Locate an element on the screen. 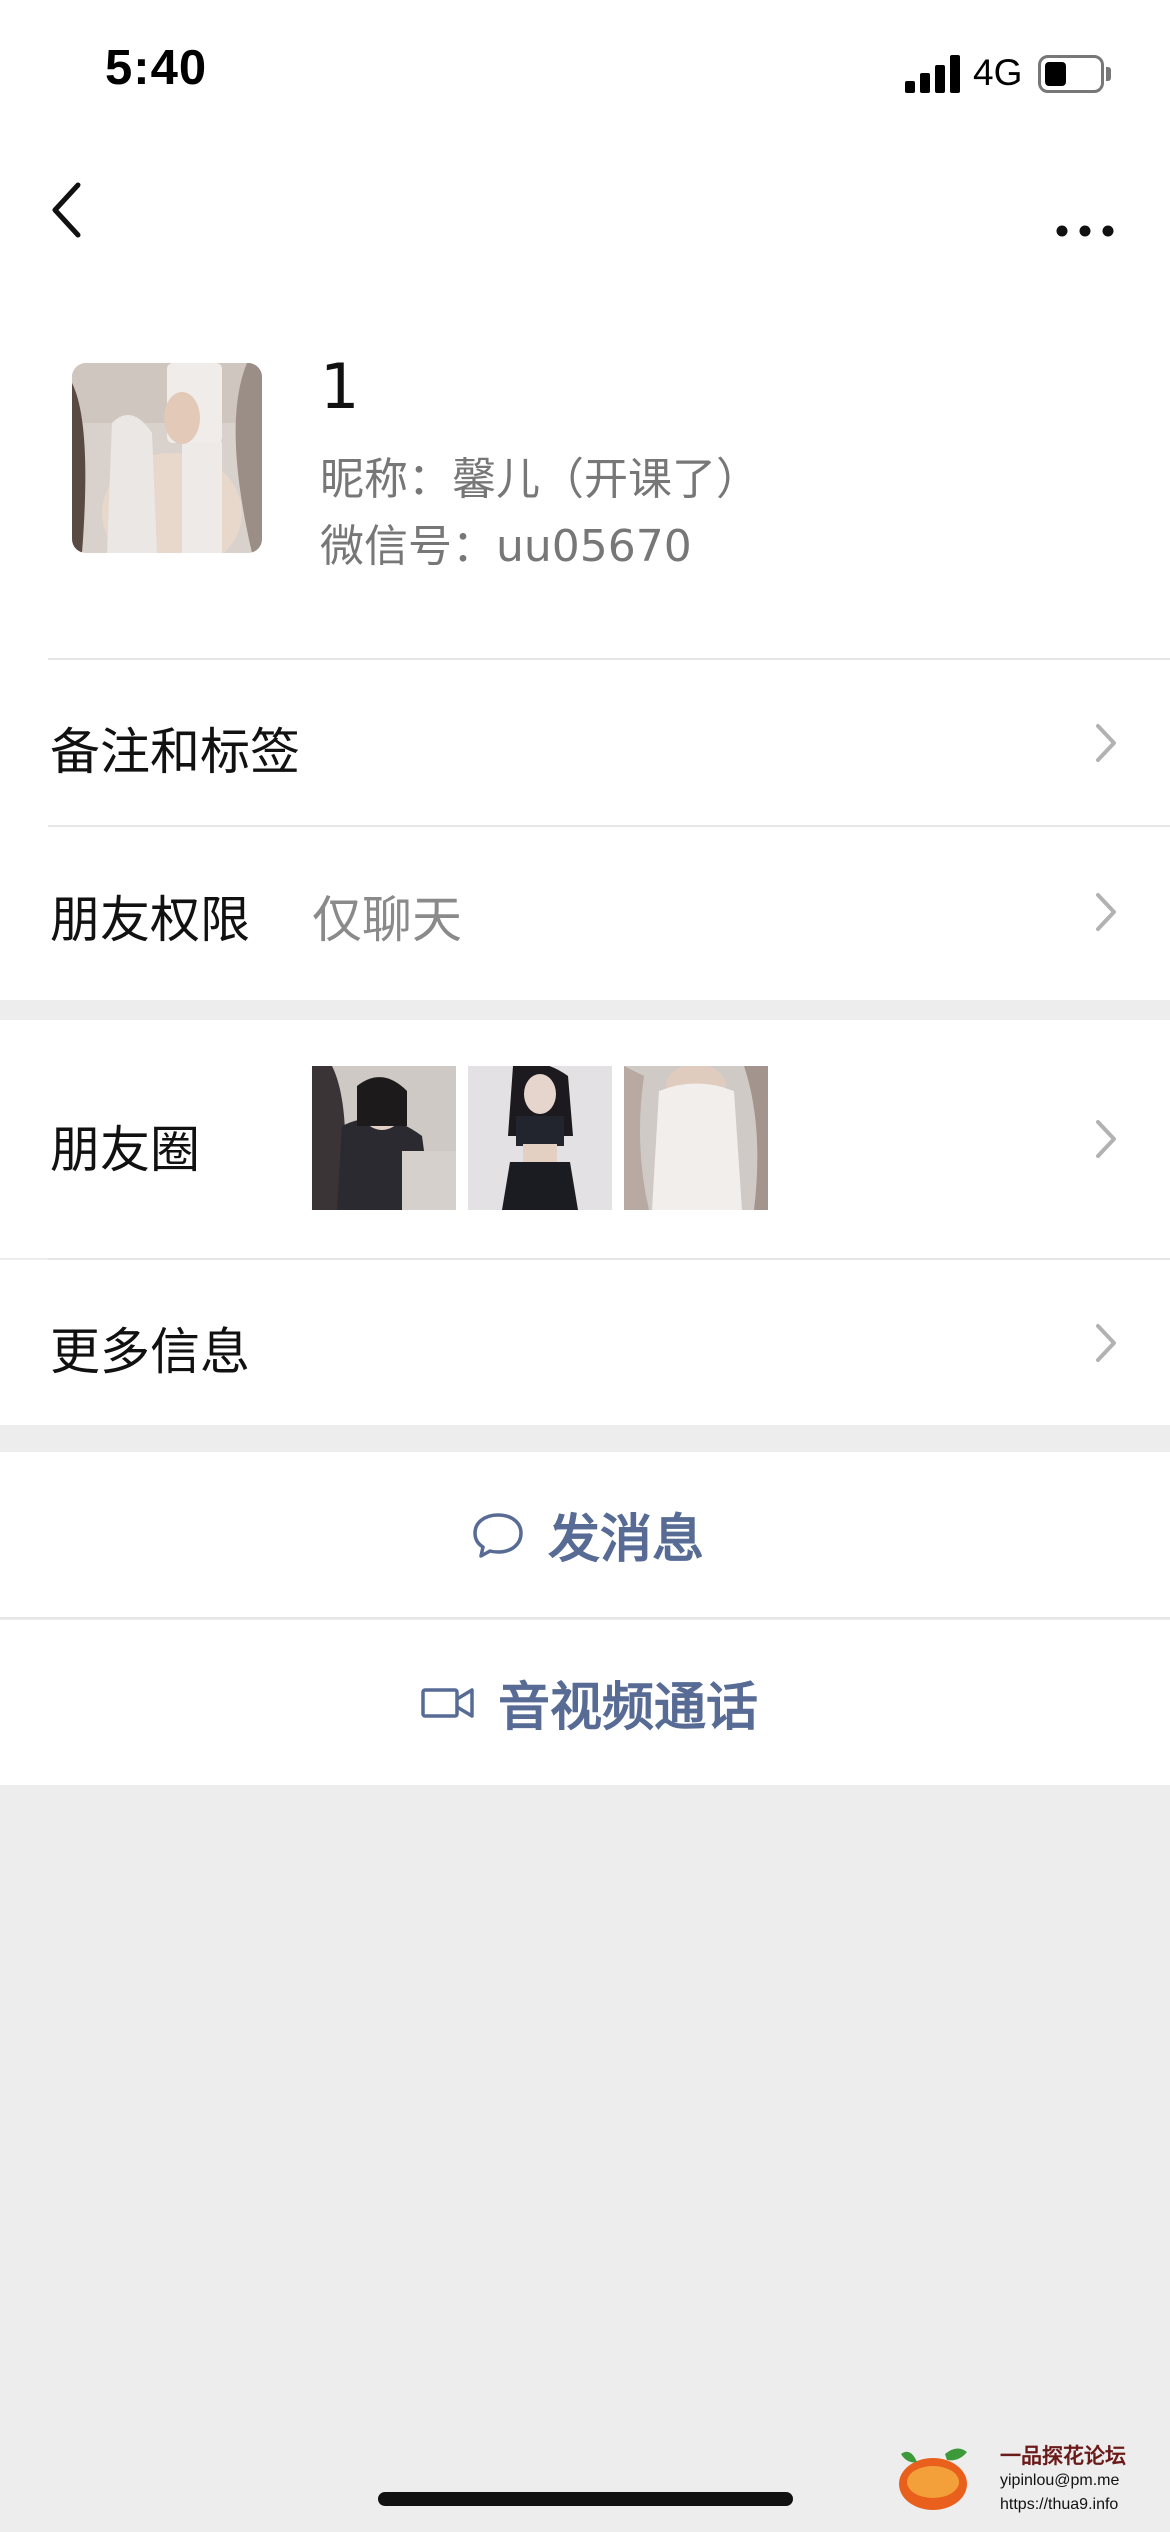 The width and height of the screenshot is (1170, 2532). more-options-button is located at coordinates (1085, 210).